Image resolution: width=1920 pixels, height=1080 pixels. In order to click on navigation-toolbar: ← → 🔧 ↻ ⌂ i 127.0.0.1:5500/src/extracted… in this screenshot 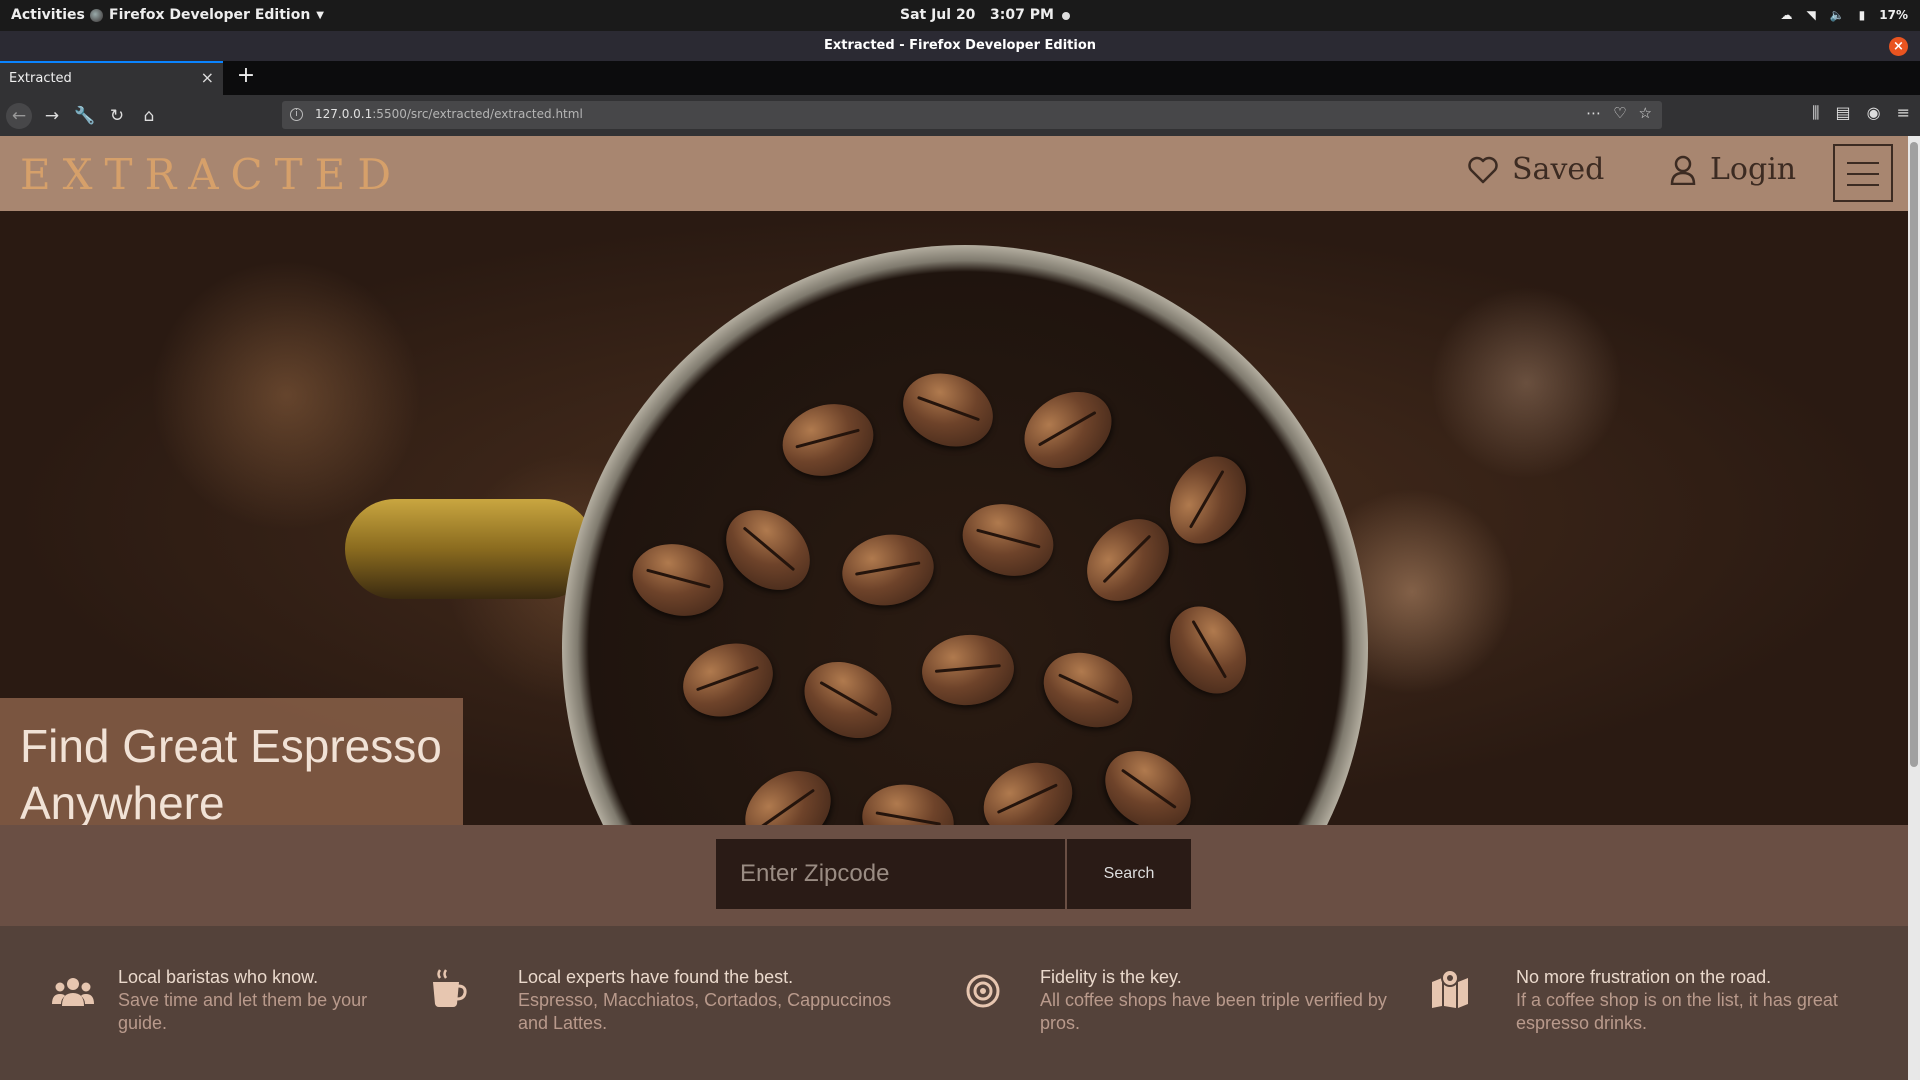, I will do `click(960, 115)`.